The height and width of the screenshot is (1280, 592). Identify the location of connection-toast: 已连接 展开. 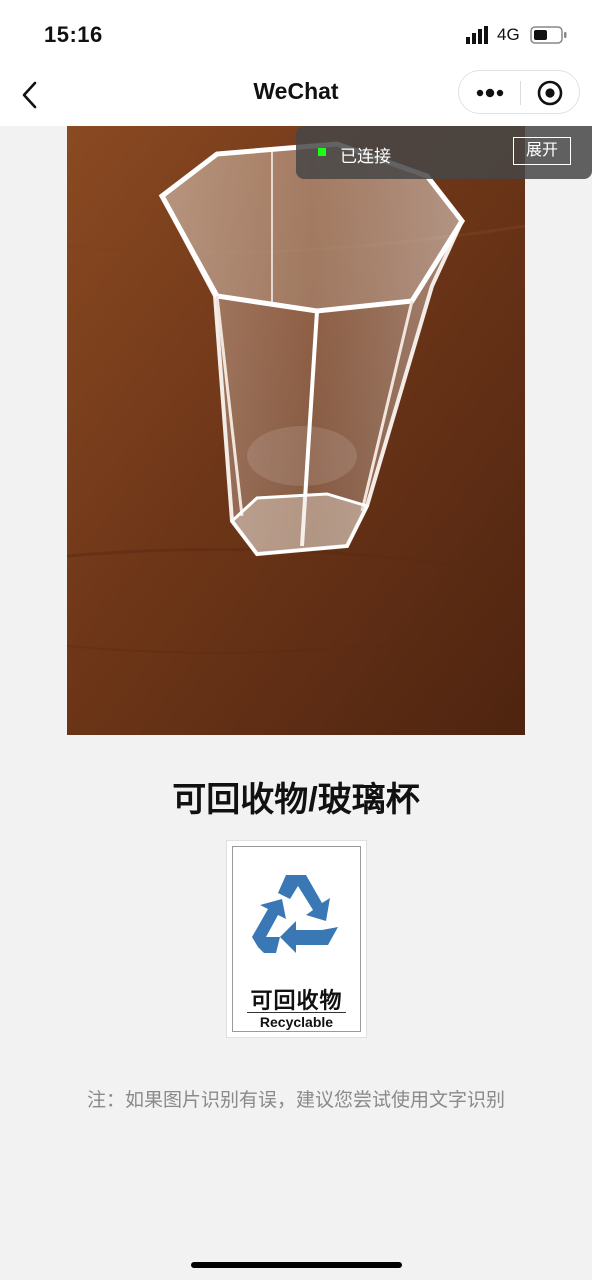
(444, 152).